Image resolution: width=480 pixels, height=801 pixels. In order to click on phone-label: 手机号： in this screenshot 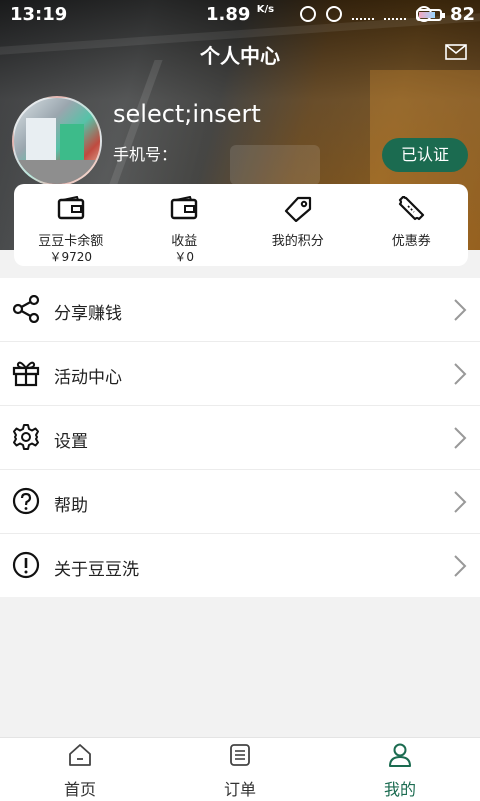, I will do `click(145, 154)`.